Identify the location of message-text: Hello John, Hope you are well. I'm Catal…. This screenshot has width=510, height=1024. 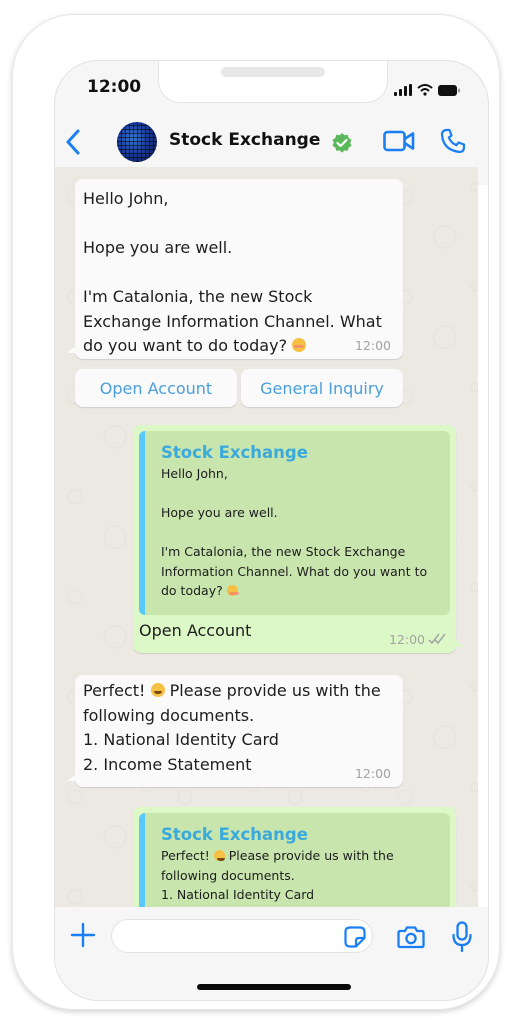
(232, 272).